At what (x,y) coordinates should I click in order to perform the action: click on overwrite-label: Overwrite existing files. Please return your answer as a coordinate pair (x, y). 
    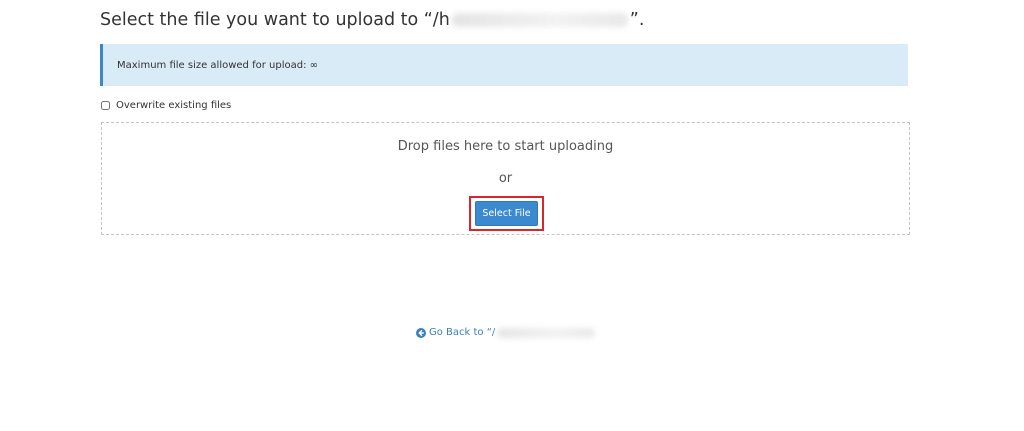
    Looking at the image, I should click on (174, 105).